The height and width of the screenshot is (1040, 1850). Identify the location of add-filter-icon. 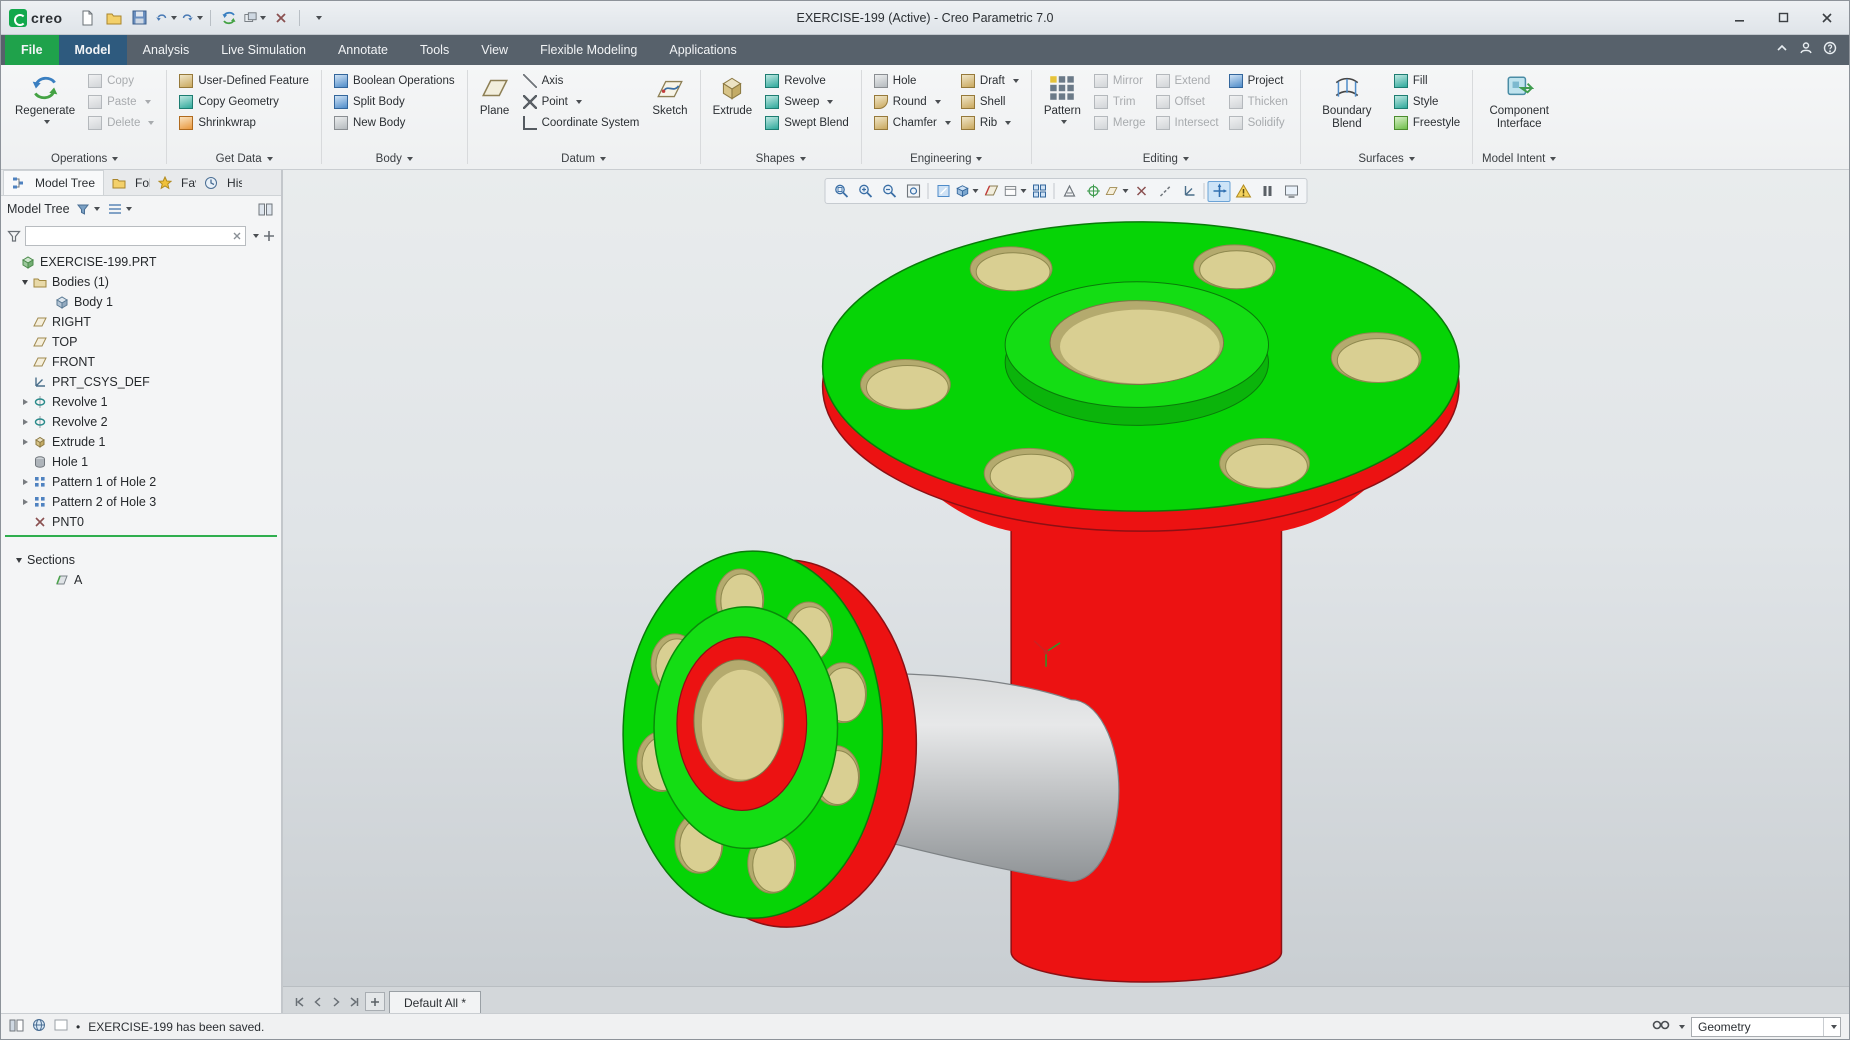
(269, 236).